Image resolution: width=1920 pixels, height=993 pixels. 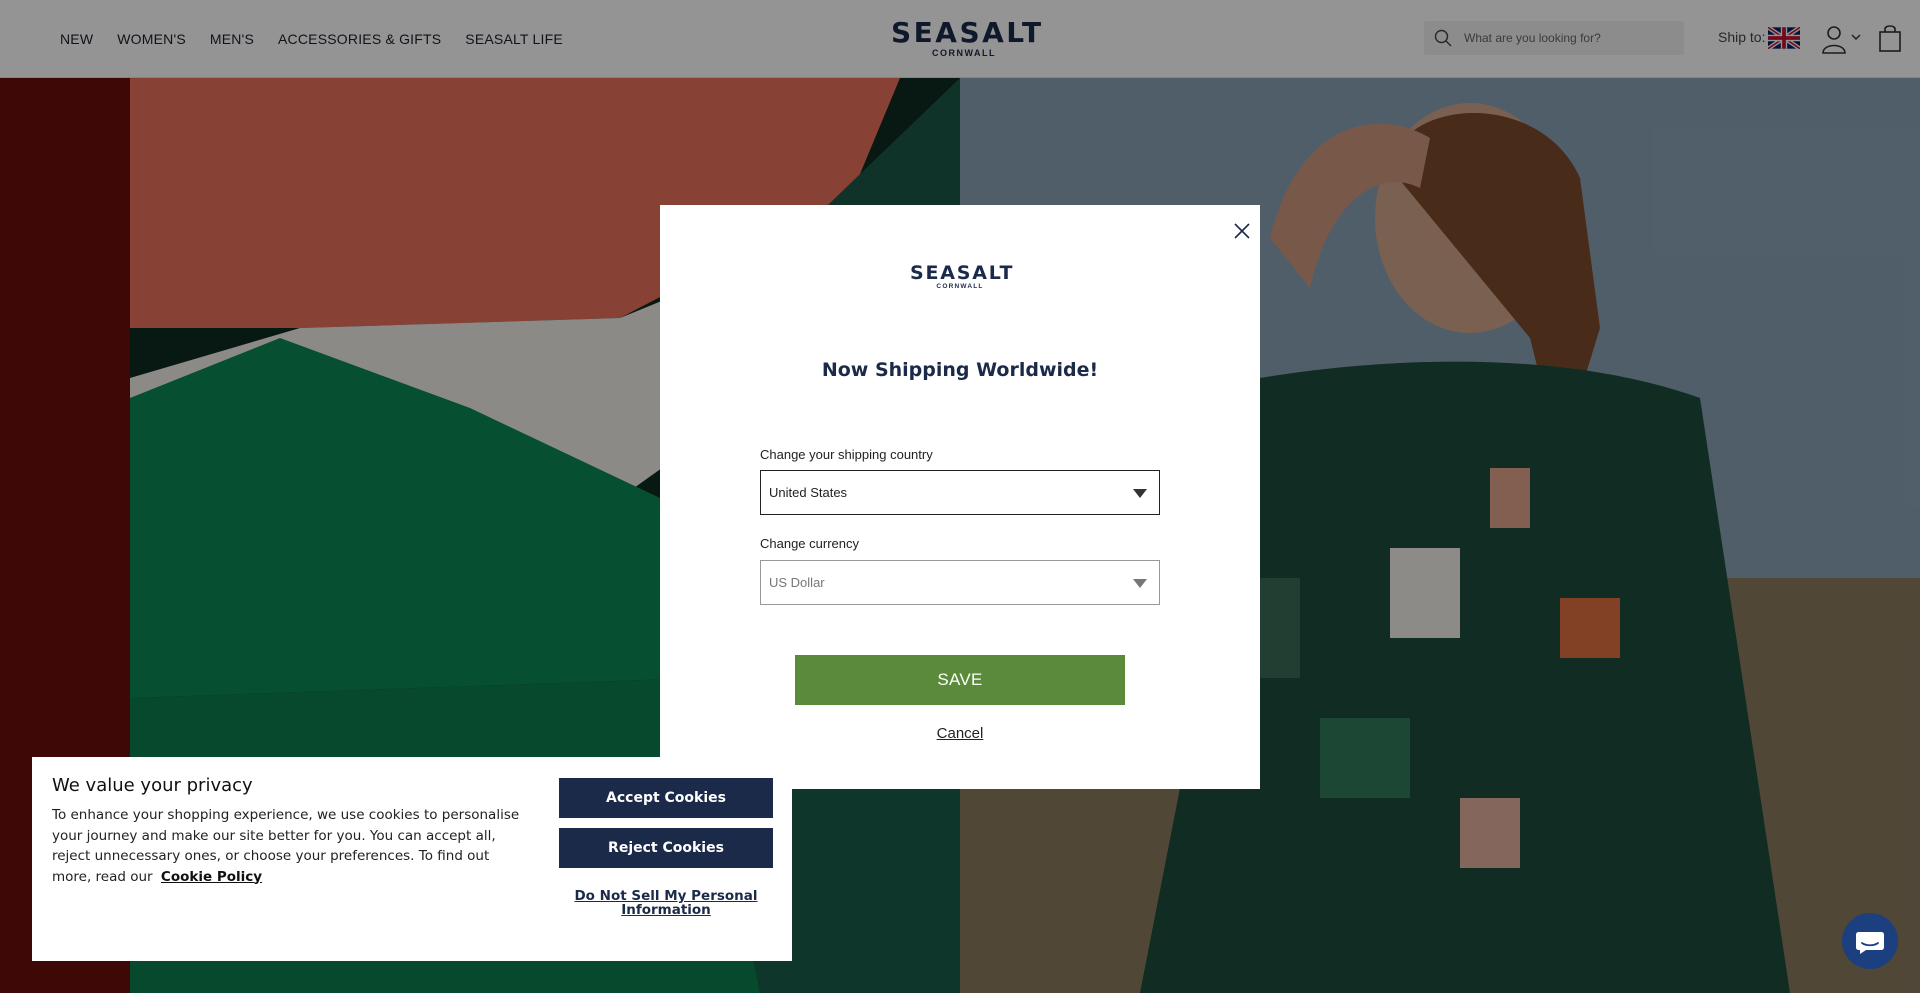 I want to click on close-icon, so click(x=1242, y=231).